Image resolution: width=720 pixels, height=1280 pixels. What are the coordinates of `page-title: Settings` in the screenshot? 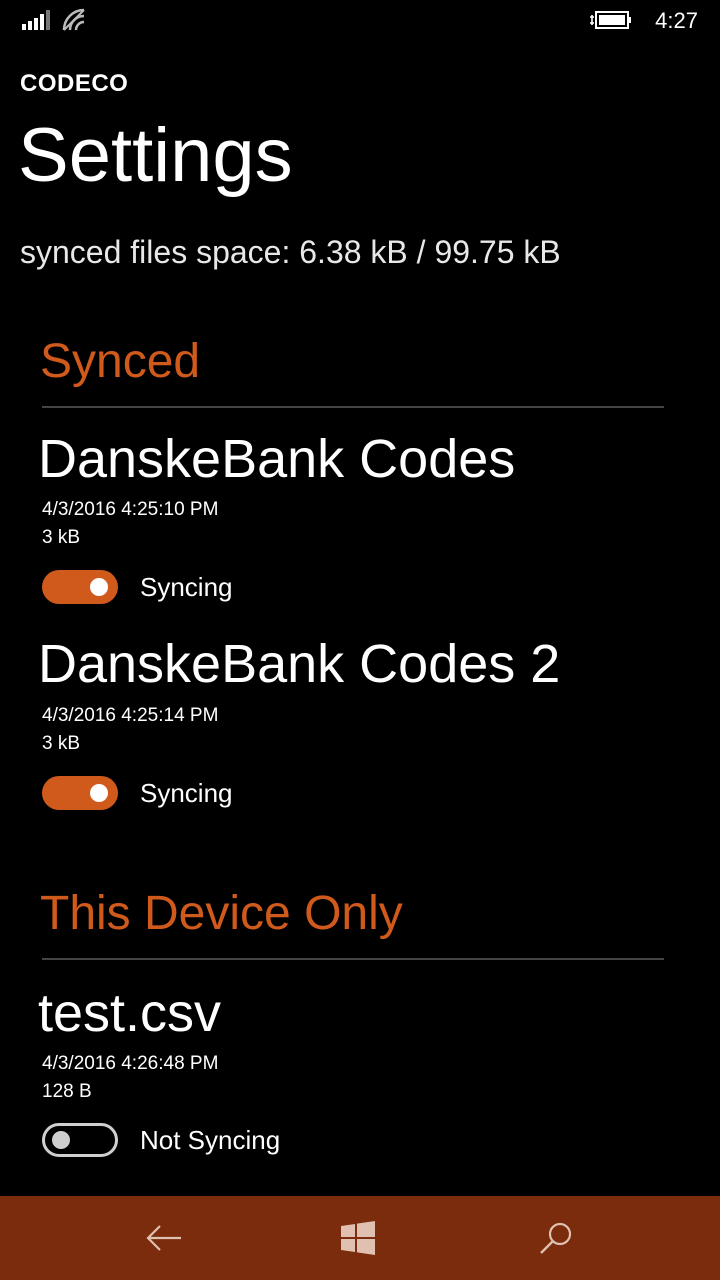 It's located at (155, 155).